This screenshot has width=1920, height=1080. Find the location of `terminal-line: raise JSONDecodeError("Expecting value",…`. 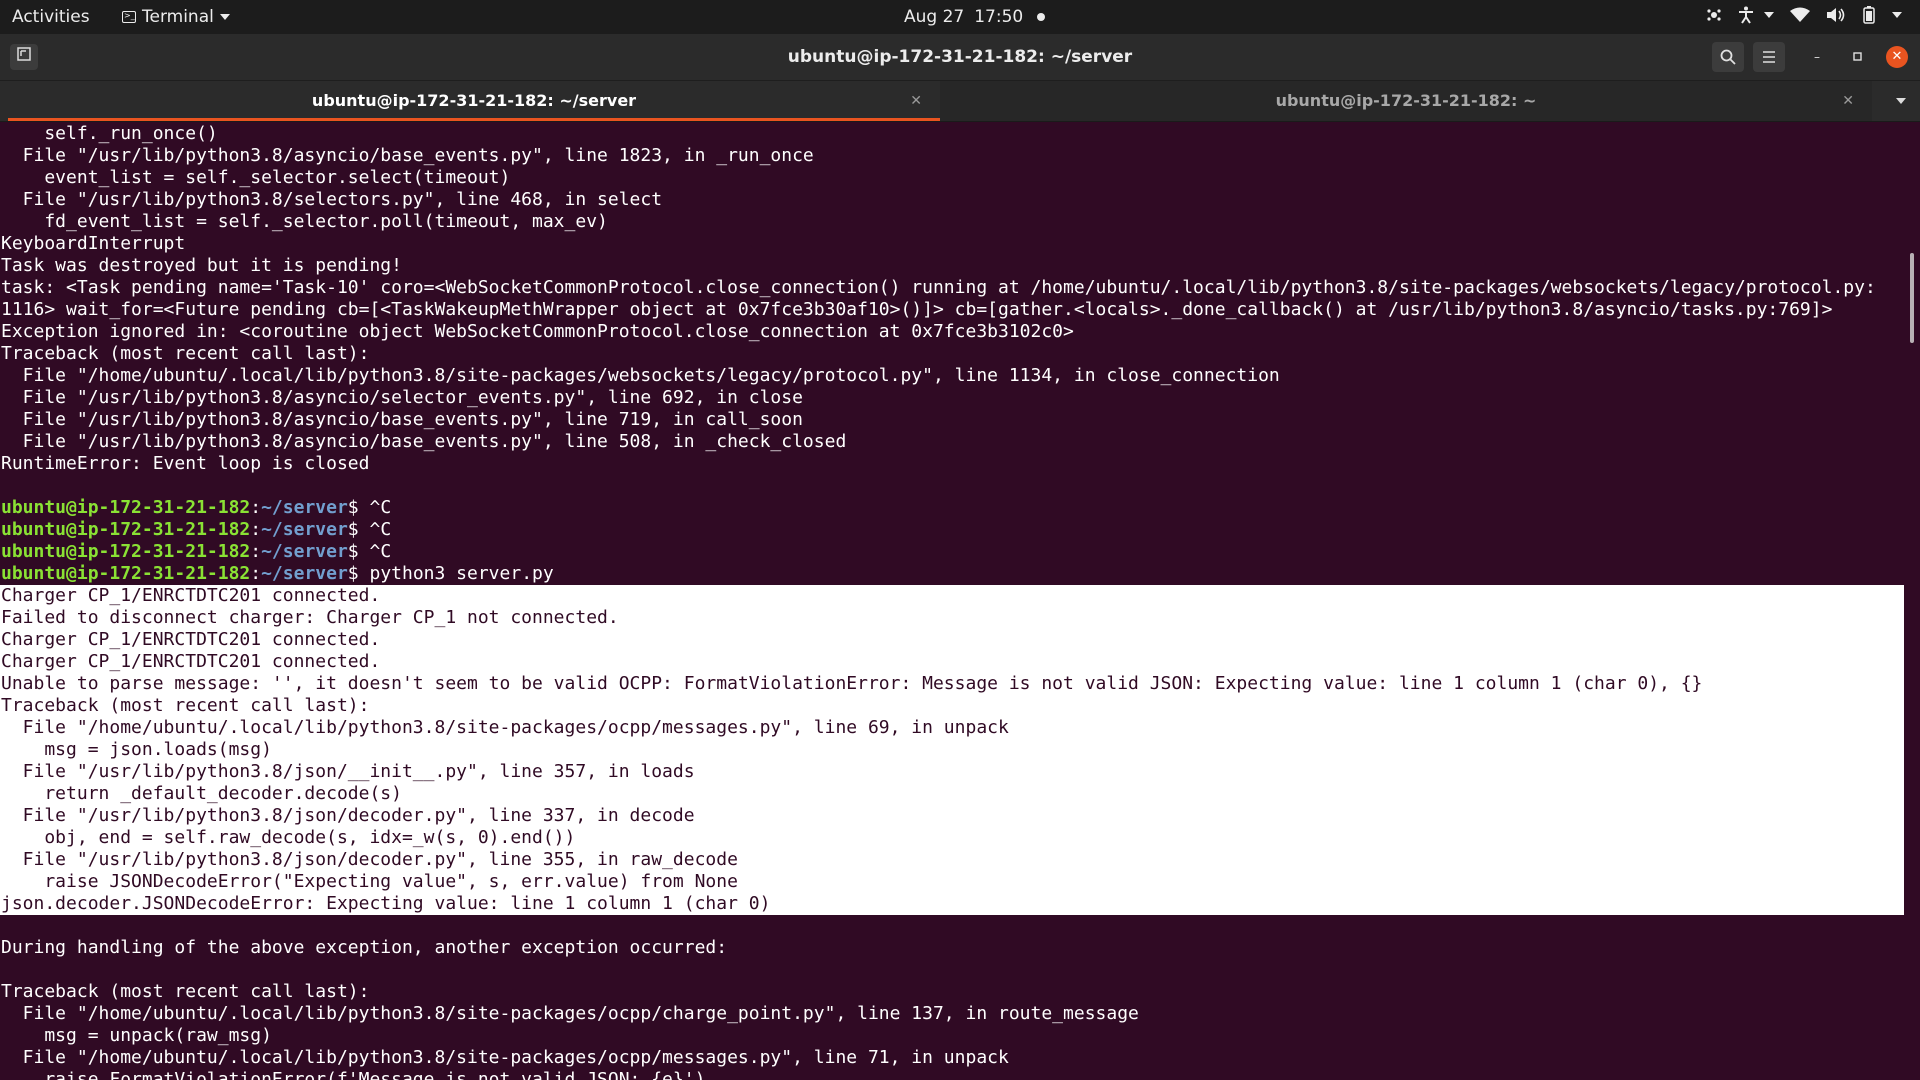

terminal-line: raise JSONDecodeError("Expecting value",… is located at coordinates (952, 882).